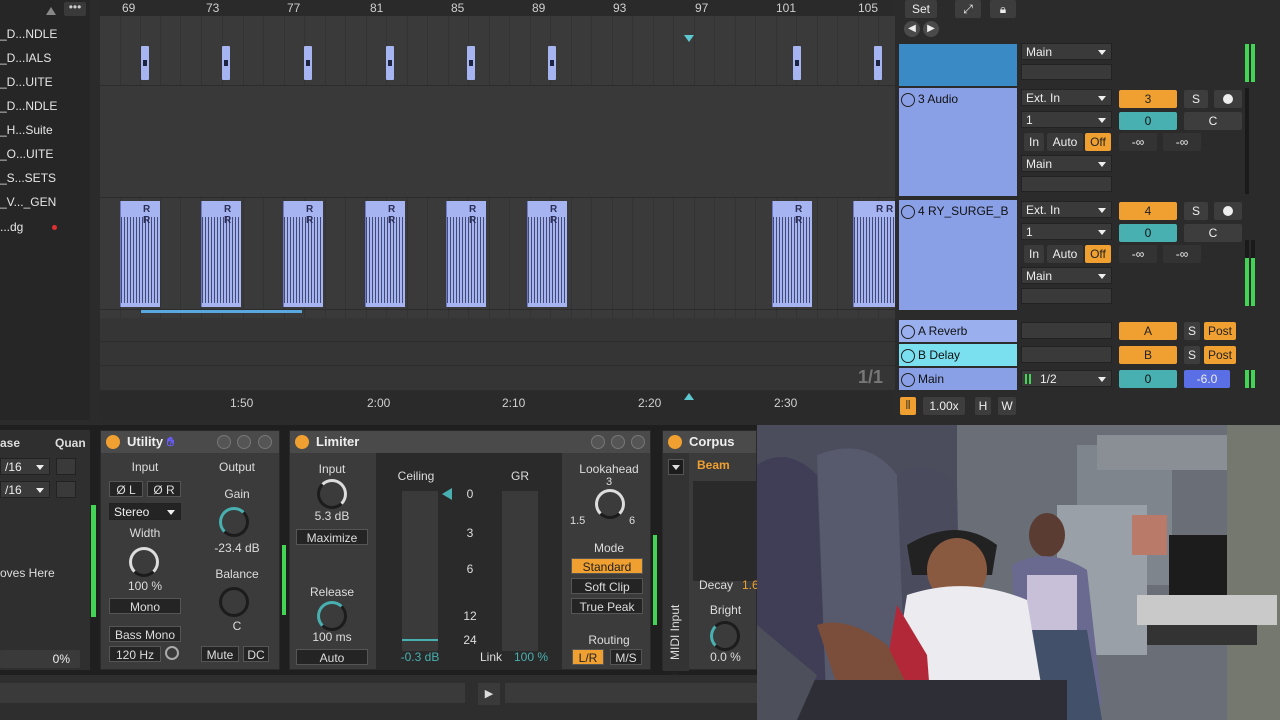  What do you see at coordinates (172, 653) in the screenshot?
I see `headphone-icon` at bounding box center [172, 653].